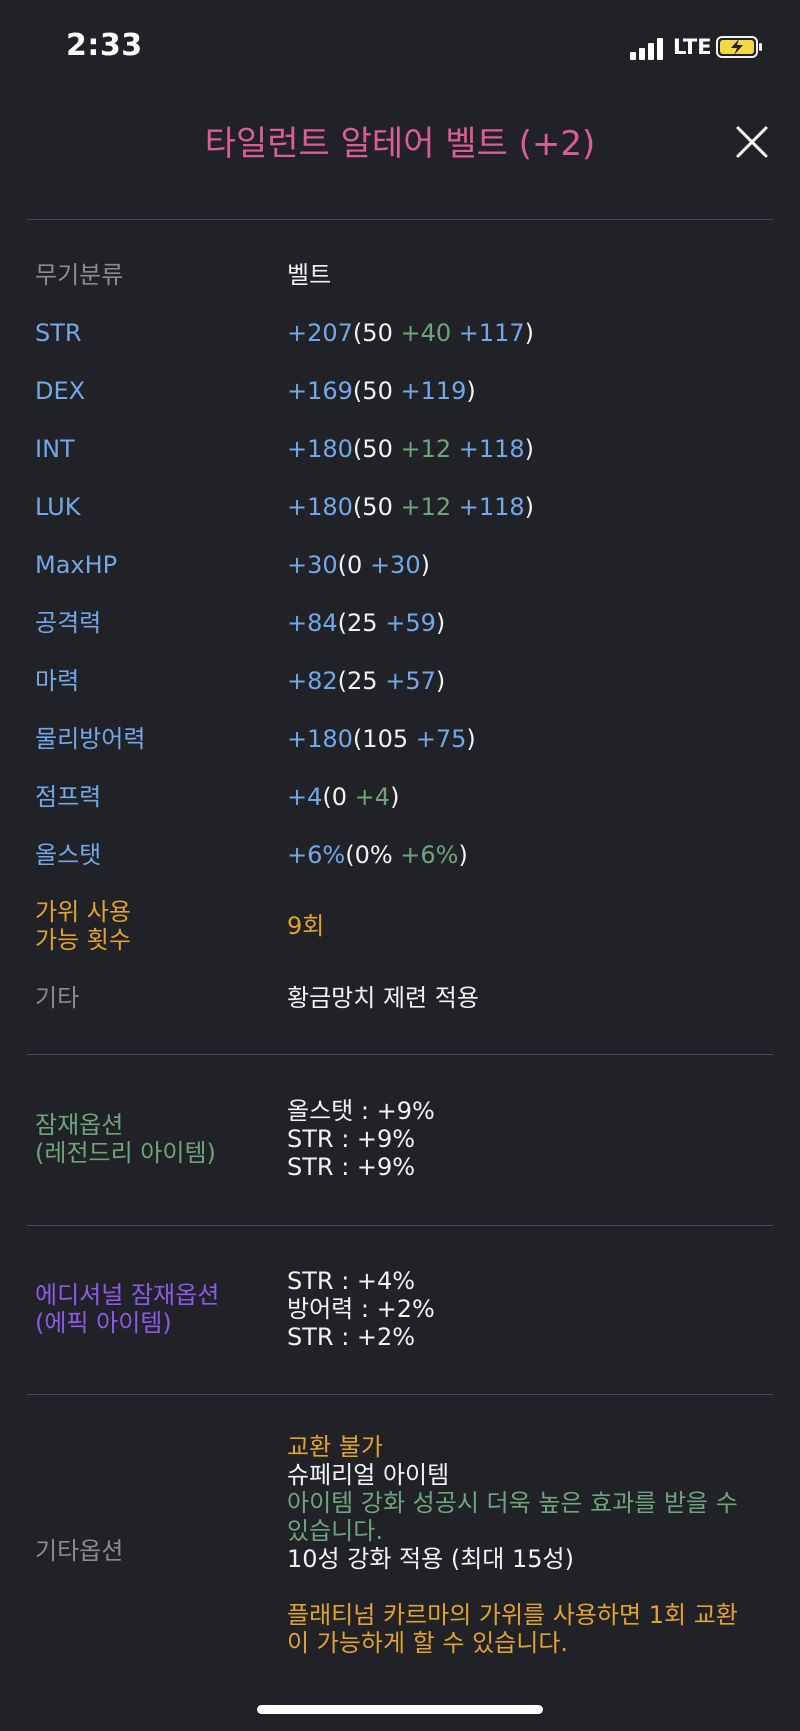  I want to click on status-bar: 2:33 LTE, so click(400, 48).